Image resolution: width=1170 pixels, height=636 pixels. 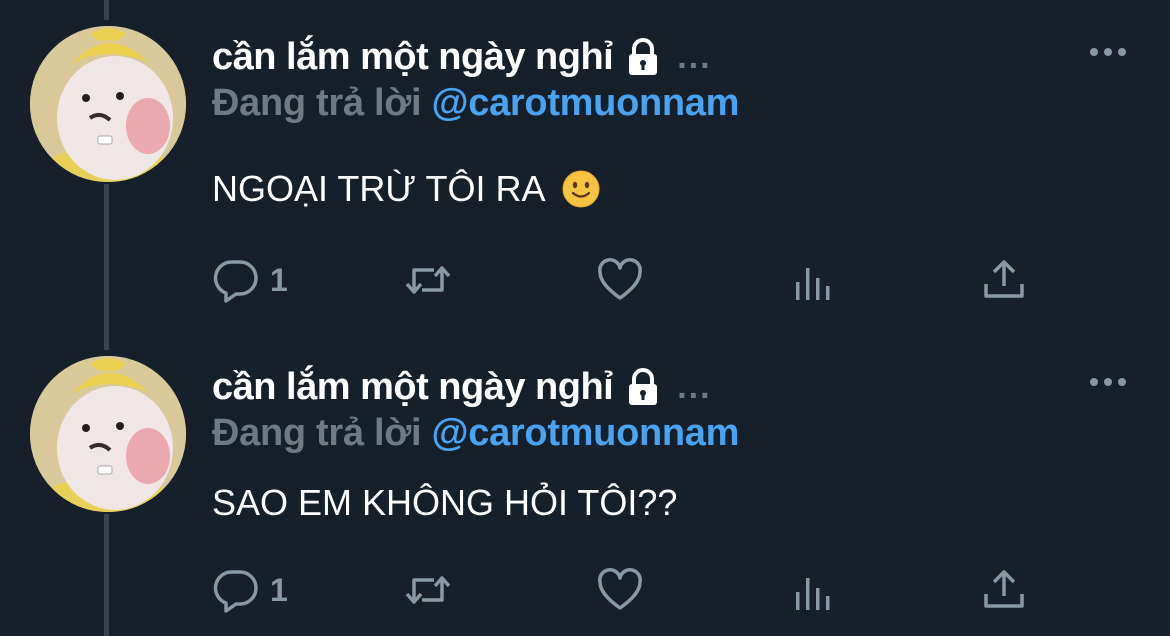 I want to click on slightly-smiling-face-icon, so click(x=581, y=189).